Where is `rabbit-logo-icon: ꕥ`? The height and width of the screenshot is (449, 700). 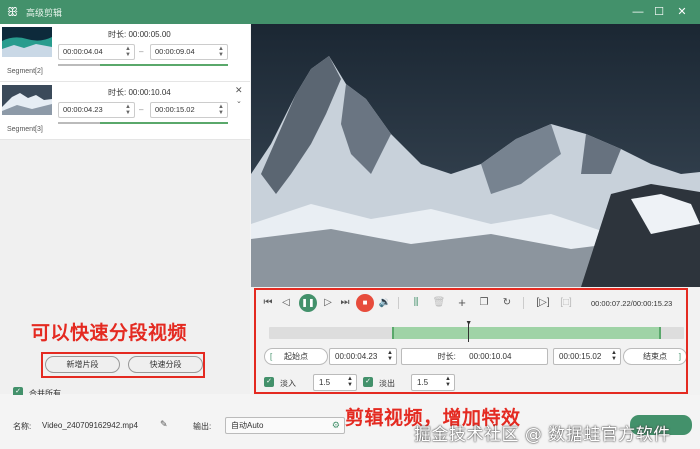
rabbit-logo-icon: ꕥ is located at coordinates (13, 12).